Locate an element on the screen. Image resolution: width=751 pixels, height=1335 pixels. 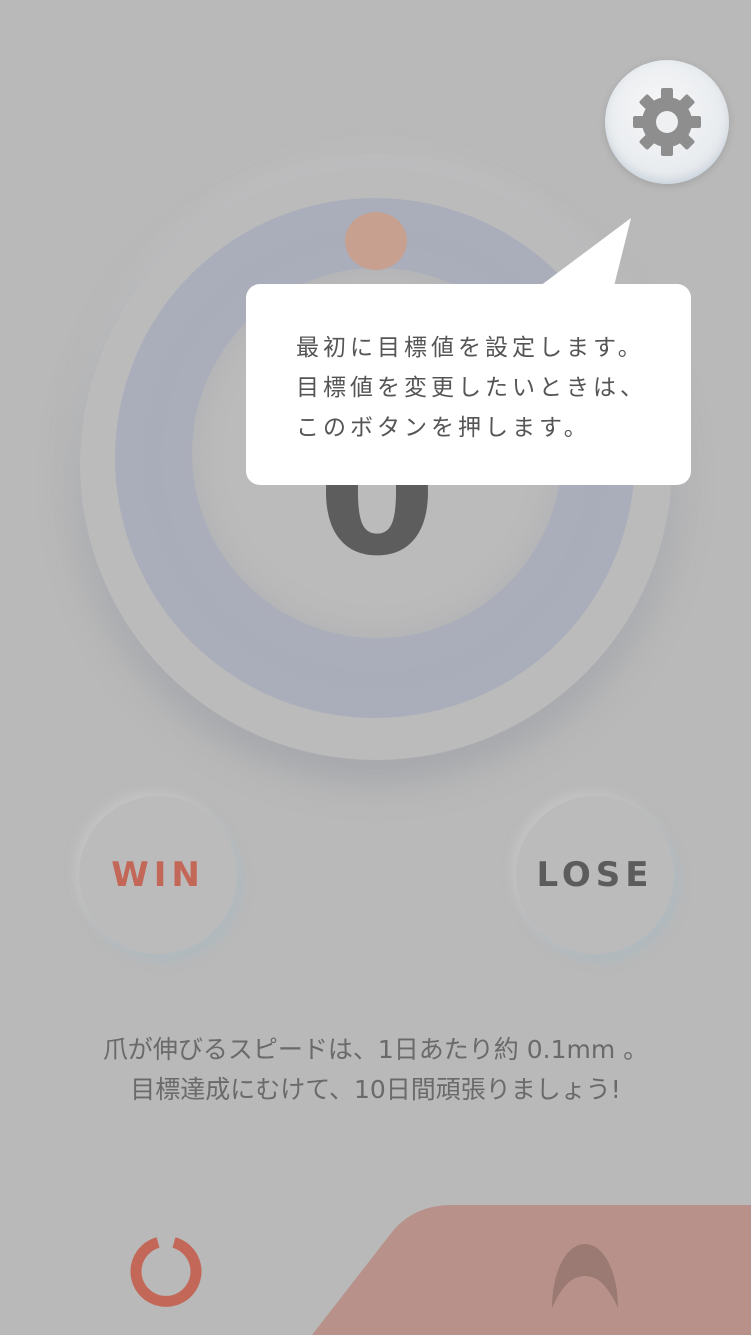
tooltip-line: 最初に目標値を設定します。 is located at coordinates (470, 348).